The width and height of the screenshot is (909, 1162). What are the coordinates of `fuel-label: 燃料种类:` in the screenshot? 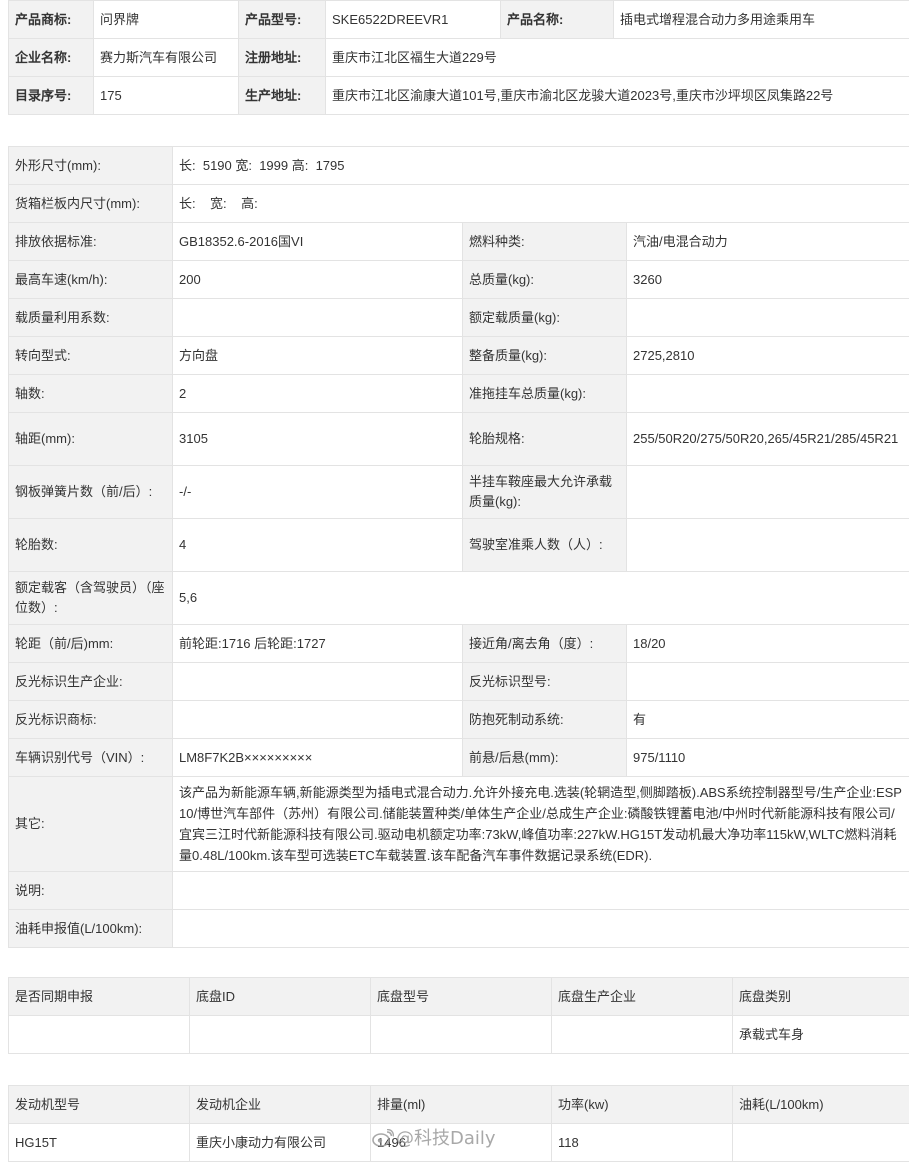 It's located at (545, 242).